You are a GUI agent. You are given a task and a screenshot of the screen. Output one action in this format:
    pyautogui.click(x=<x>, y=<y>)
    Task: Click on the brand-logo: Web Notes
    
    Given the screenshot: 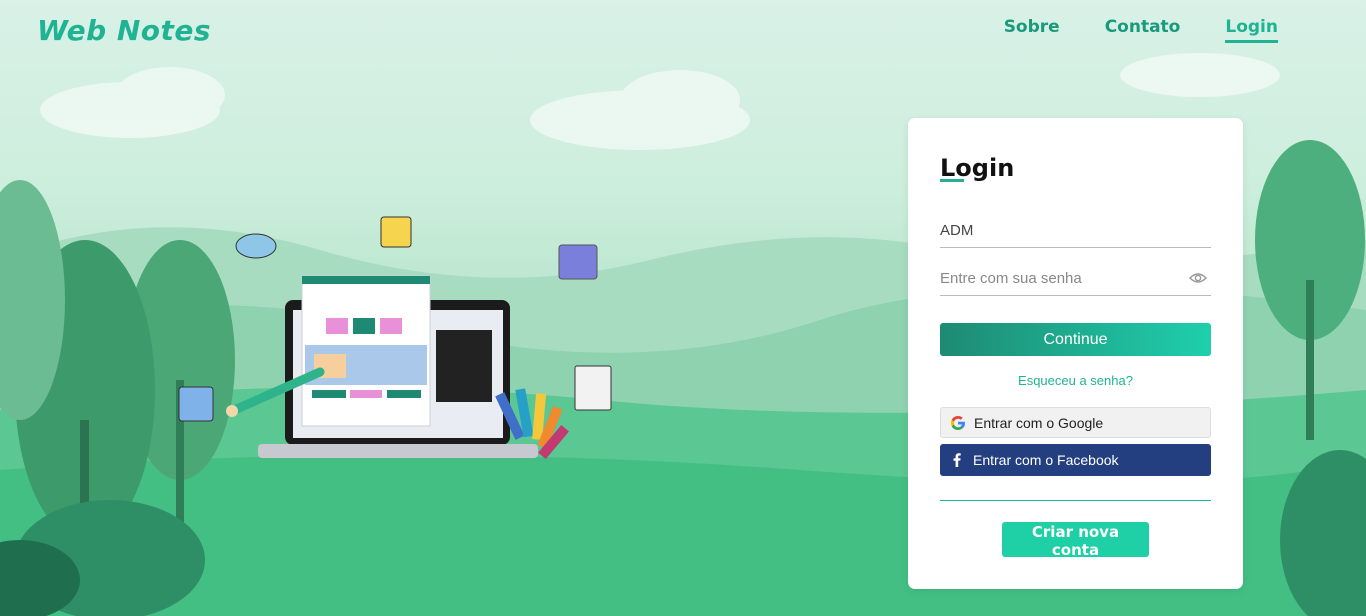 What is the action you would take?
    pyautogui.click(x=124, y=30)
    